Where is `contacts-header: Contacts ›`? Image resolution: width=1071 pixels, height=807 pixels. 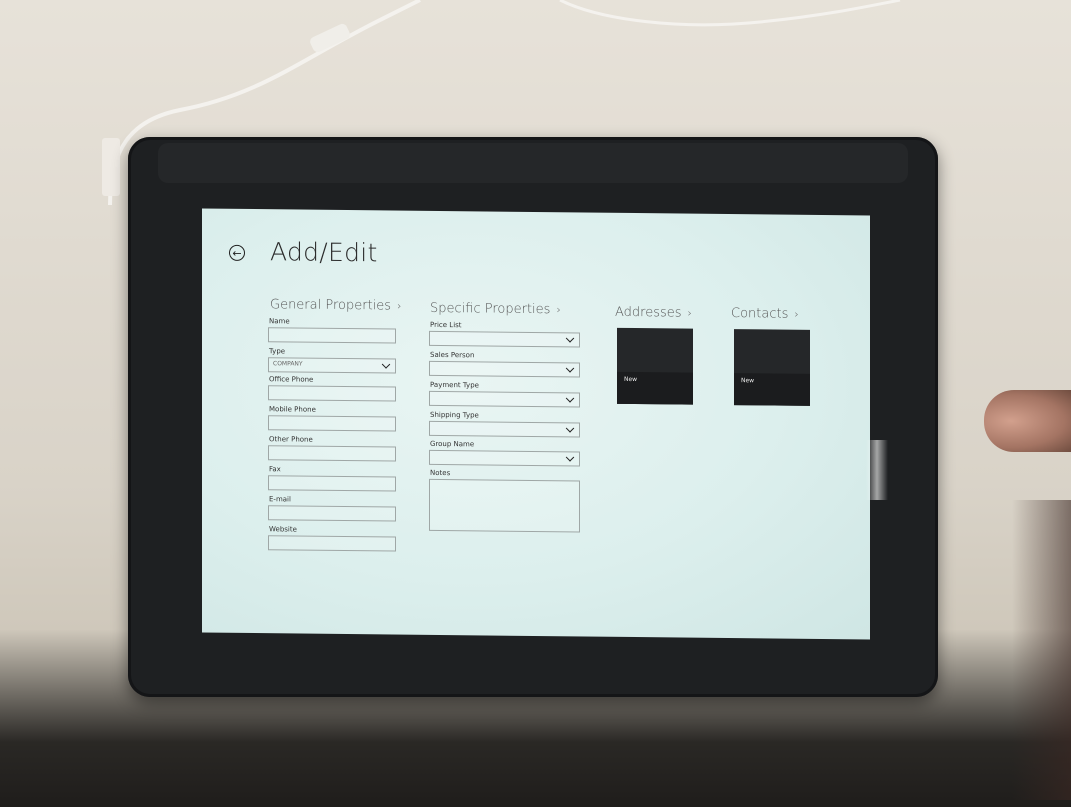 contacts-header: Contacts › is located at coordinates (765, 314).